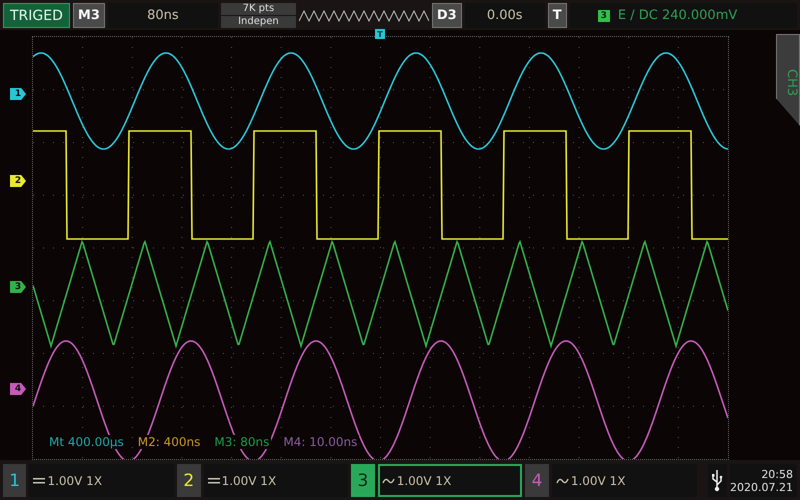  I want to click on trigger-button: T, so click(557, 15).